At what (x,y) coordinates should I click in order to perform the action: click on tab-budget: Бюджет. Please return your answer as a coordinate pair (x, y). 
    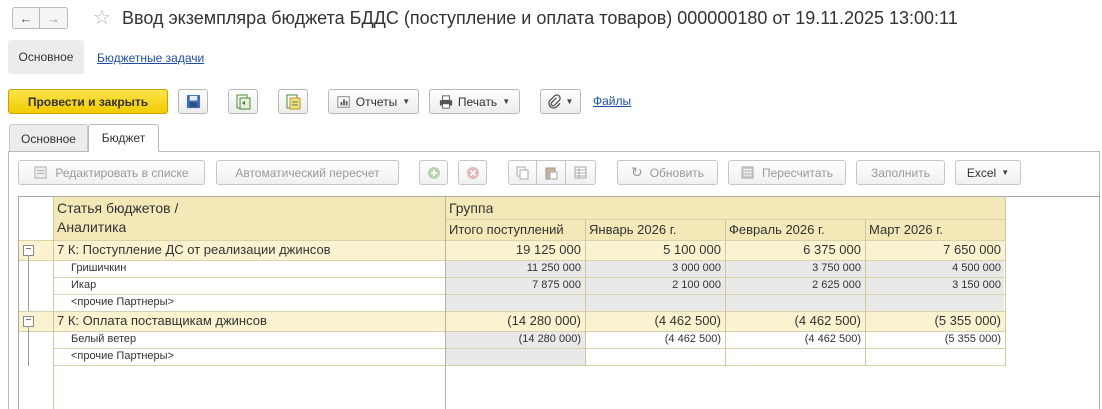
    Looking at the image, I should click on (123, 138).